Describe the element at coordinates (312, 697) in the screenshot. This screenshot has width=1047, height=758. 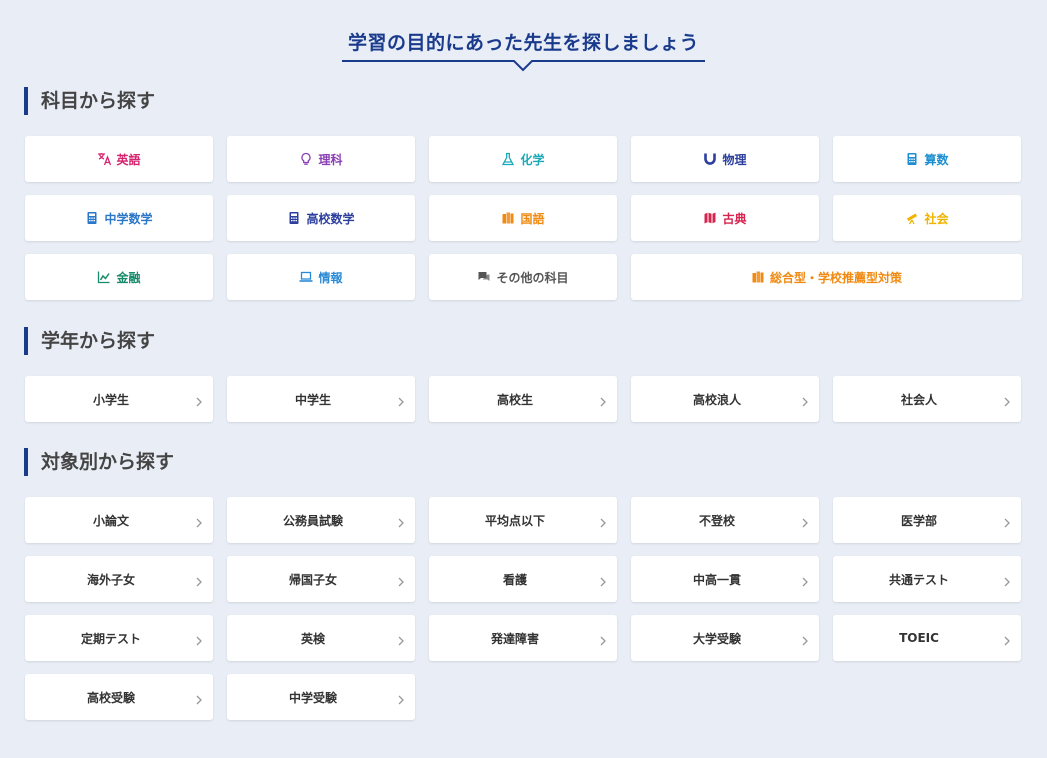
I see `card-label: 中学受験` at that location.